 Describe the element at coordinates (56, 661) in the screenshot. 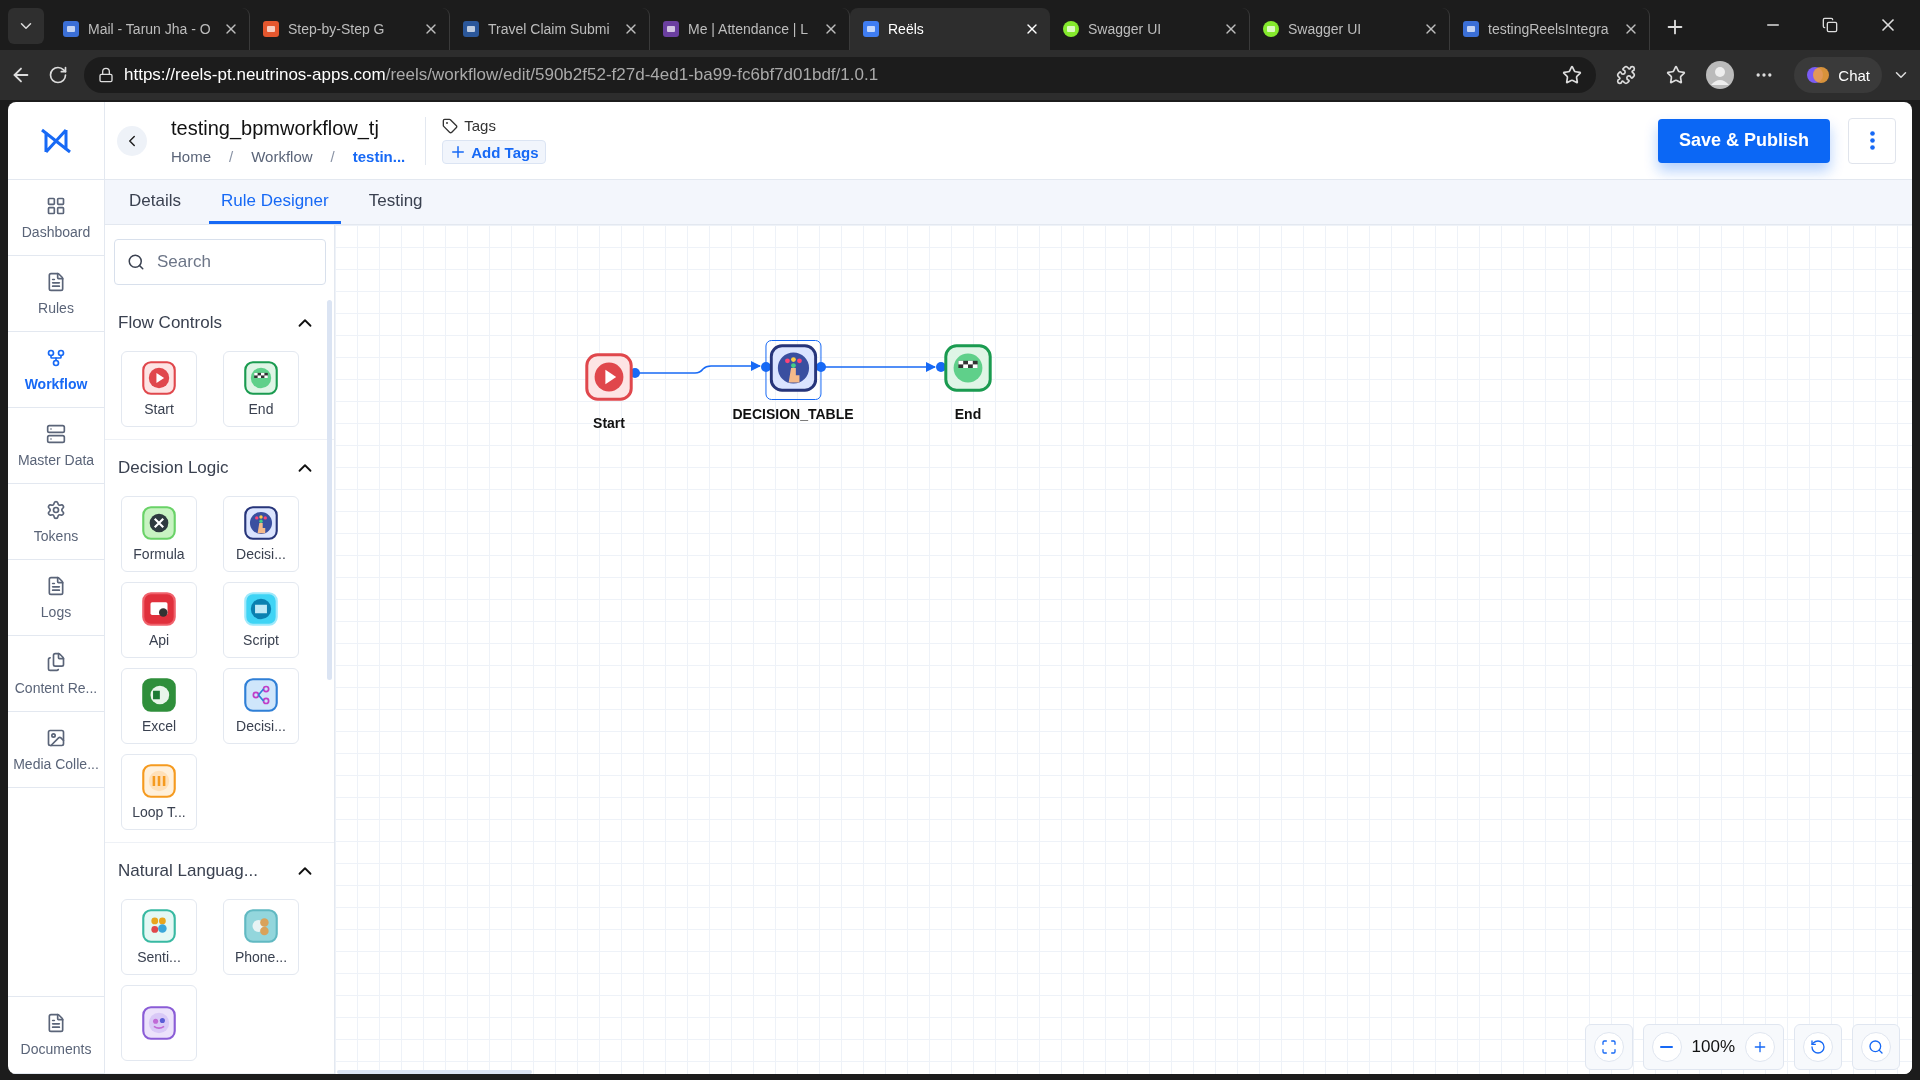

I see `files-icon` at that location.